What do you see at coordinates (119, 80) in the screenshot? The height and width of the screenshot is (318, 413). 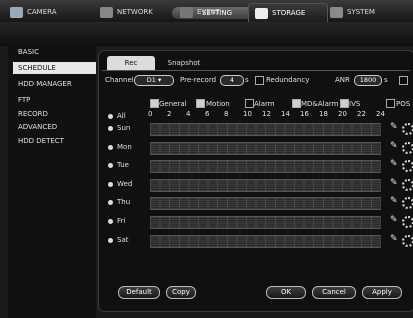 I see `channel-label: Channel` at bounding box center [119, 80].